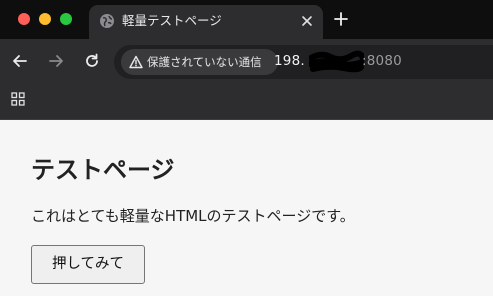  What do you see at coordinates (92, 61) in the screenshot?
I see `reload-icon` at bounding box center [92, 61].